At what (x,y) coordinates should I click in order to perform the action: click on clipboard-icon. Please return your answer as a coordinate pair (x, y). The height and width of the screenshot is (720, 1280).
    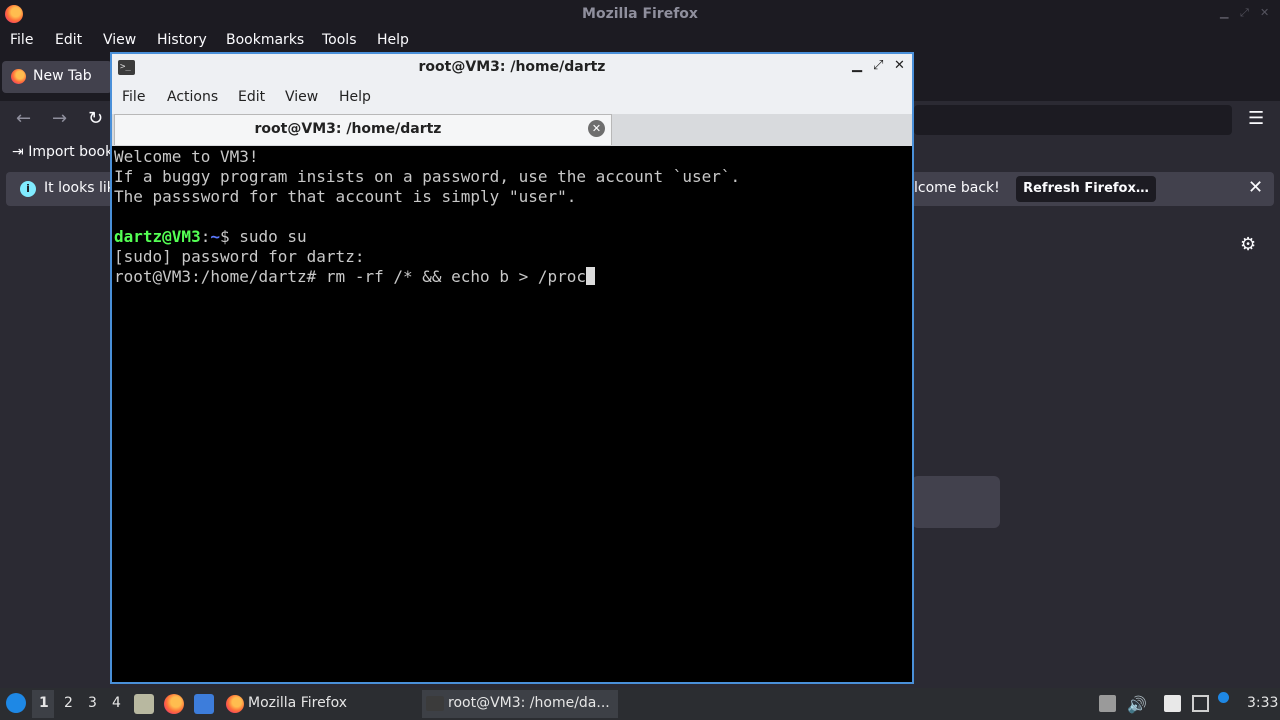
    Looking at the image, I should click on (1172, 703).